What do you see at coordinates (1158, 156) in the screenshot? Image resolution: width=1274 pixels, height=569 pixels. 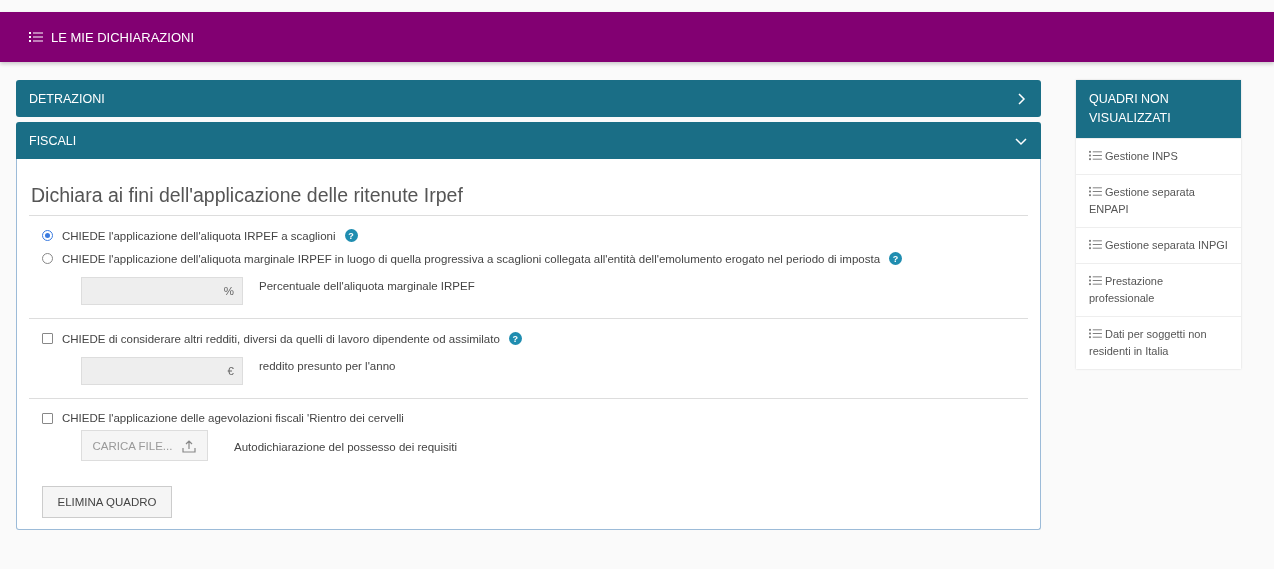 I see `sidebar-item: Gestione INPS` at bounding box center [1158, 156].